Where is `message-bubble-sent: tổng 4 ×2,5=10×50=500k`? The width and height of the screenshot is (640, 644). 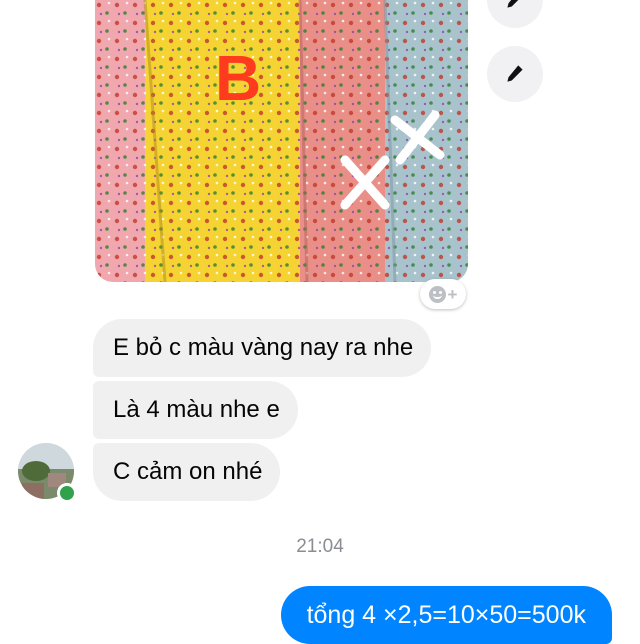 message-bubble-sent: tổng 4 ×2,5=10×50=500k is located at coordinates (446, 615).